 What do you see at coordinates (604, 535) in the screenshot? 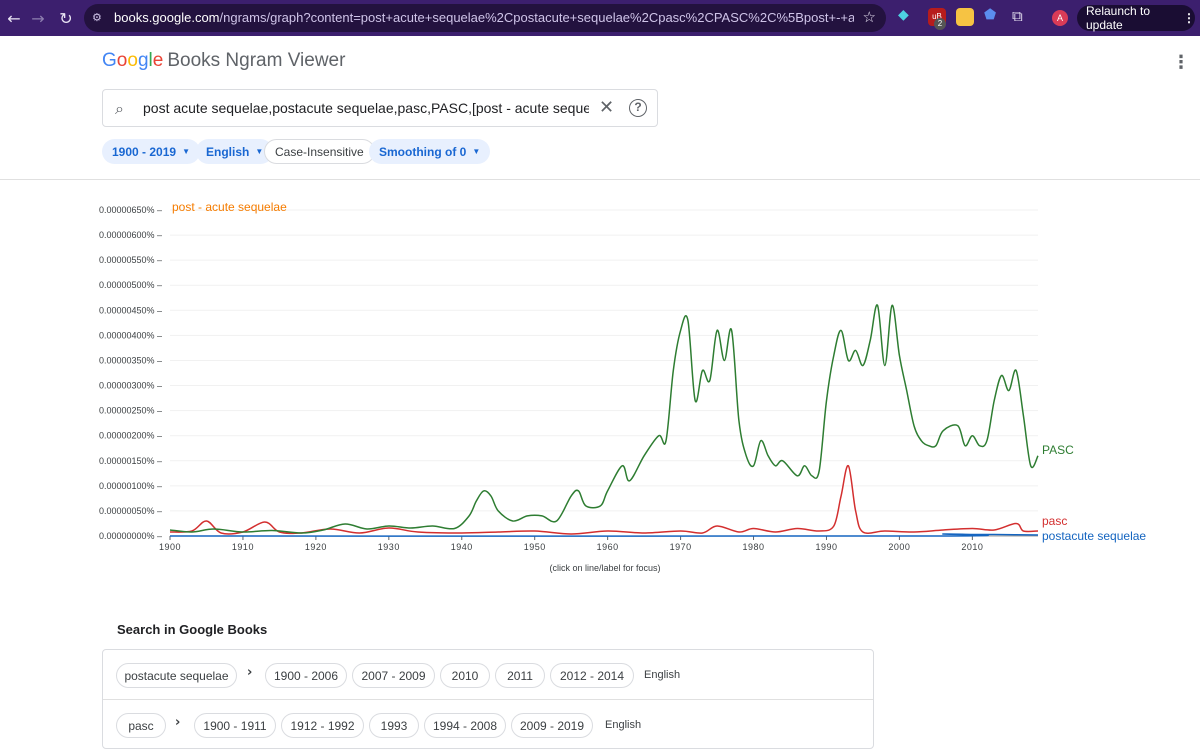
I see `series-line-postacute-sequelae` at bounding box center [604, 535].